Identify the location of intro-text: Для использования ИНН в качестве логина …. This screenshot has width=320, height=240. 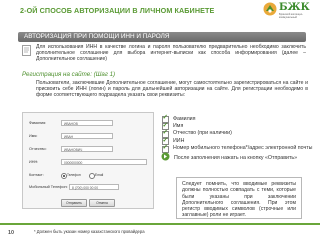
(171, 53).